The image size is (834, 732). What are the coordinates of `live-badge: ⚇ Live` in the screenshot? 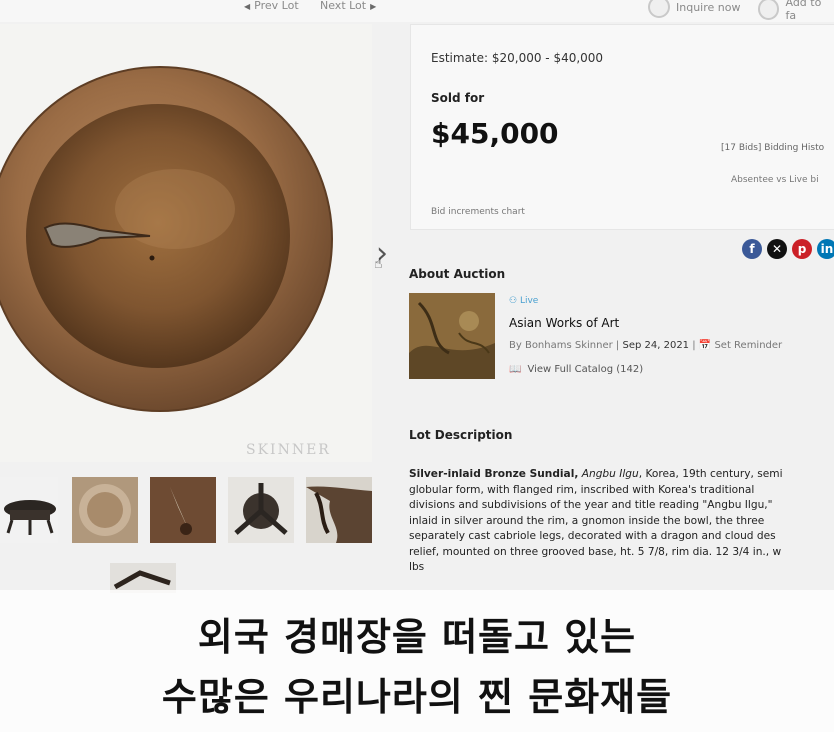 It's located at (524, 301).